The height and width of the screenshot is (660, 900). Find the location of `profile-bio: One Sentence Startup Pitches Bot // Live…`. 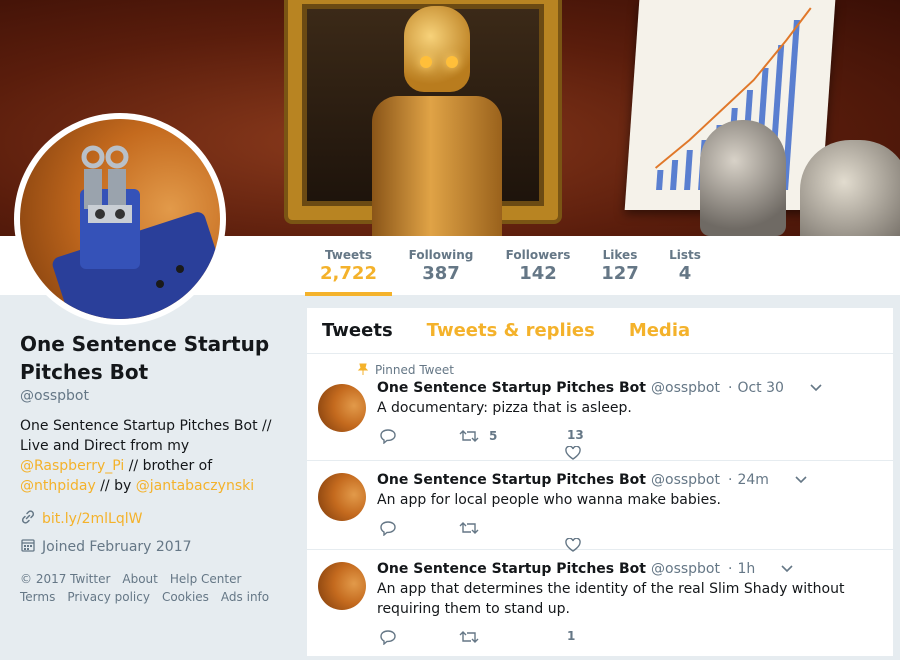

profile-bio: One Sentence Startup Pitches Bot // Live… is located at coordinates (155, 456).